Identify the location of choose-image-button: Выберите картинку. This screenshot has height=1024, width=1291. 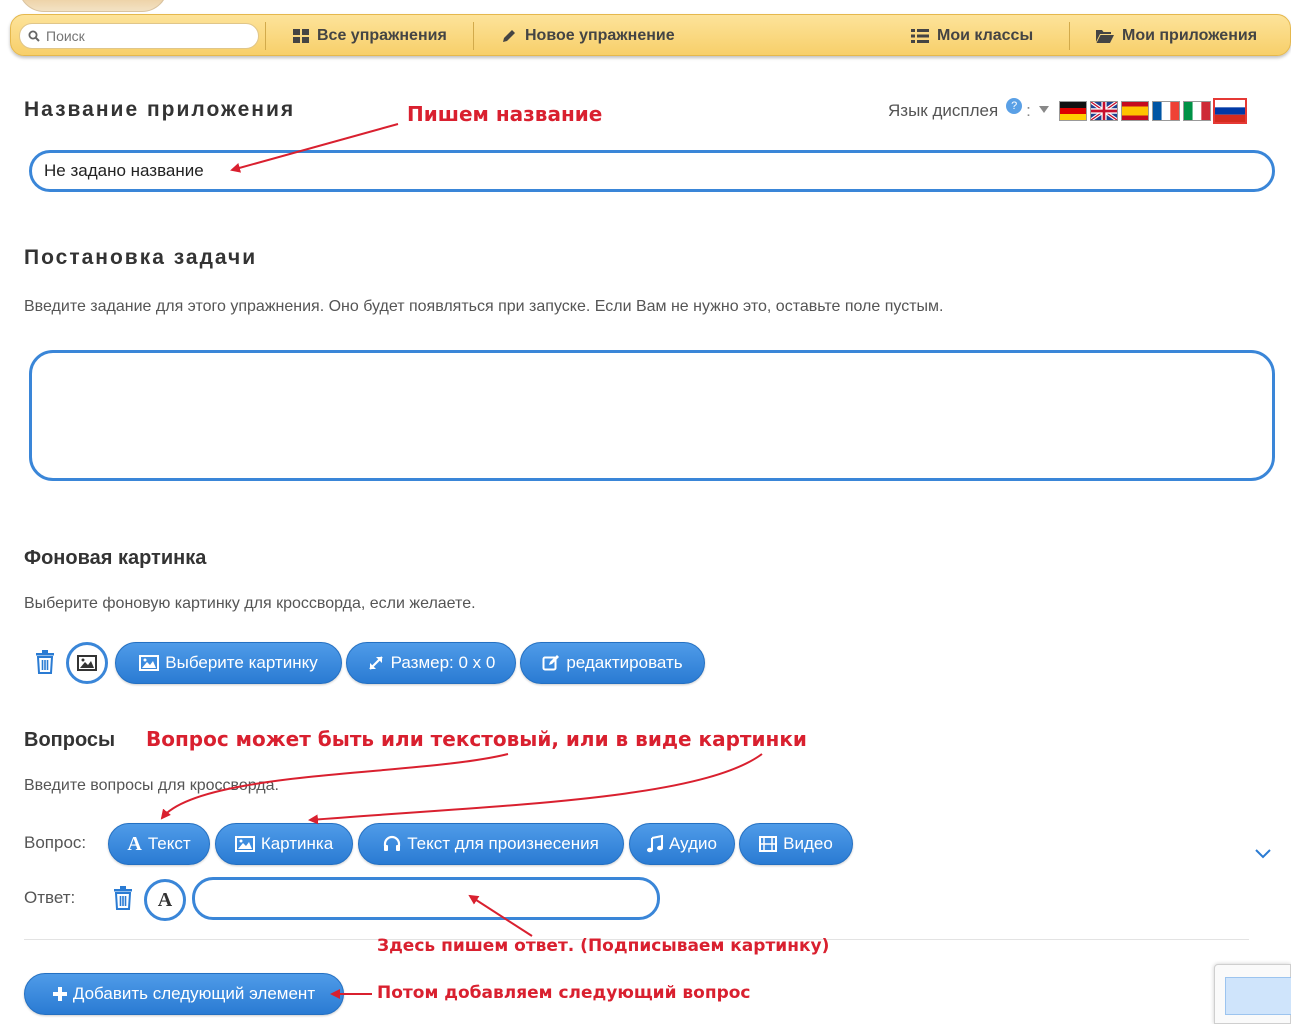
(228, 663).